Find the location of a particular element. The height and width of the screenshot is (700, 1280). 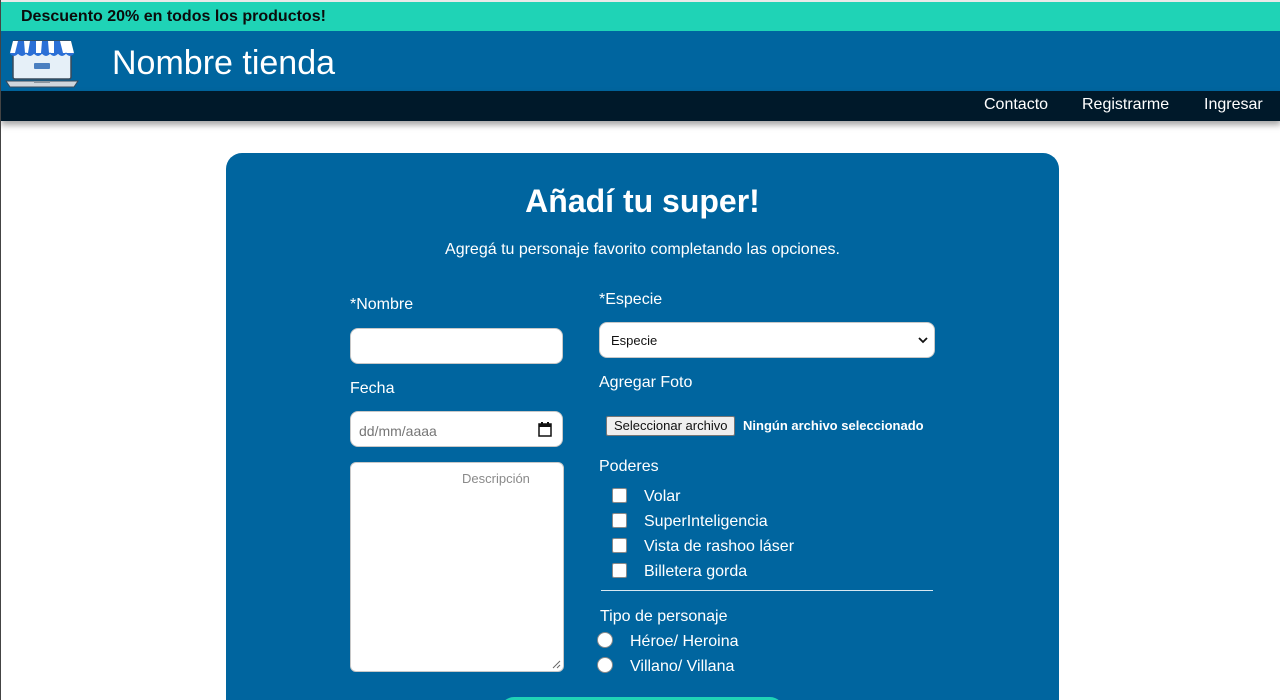

checkbox-superinteligencia is located at coordinates (619, 520).